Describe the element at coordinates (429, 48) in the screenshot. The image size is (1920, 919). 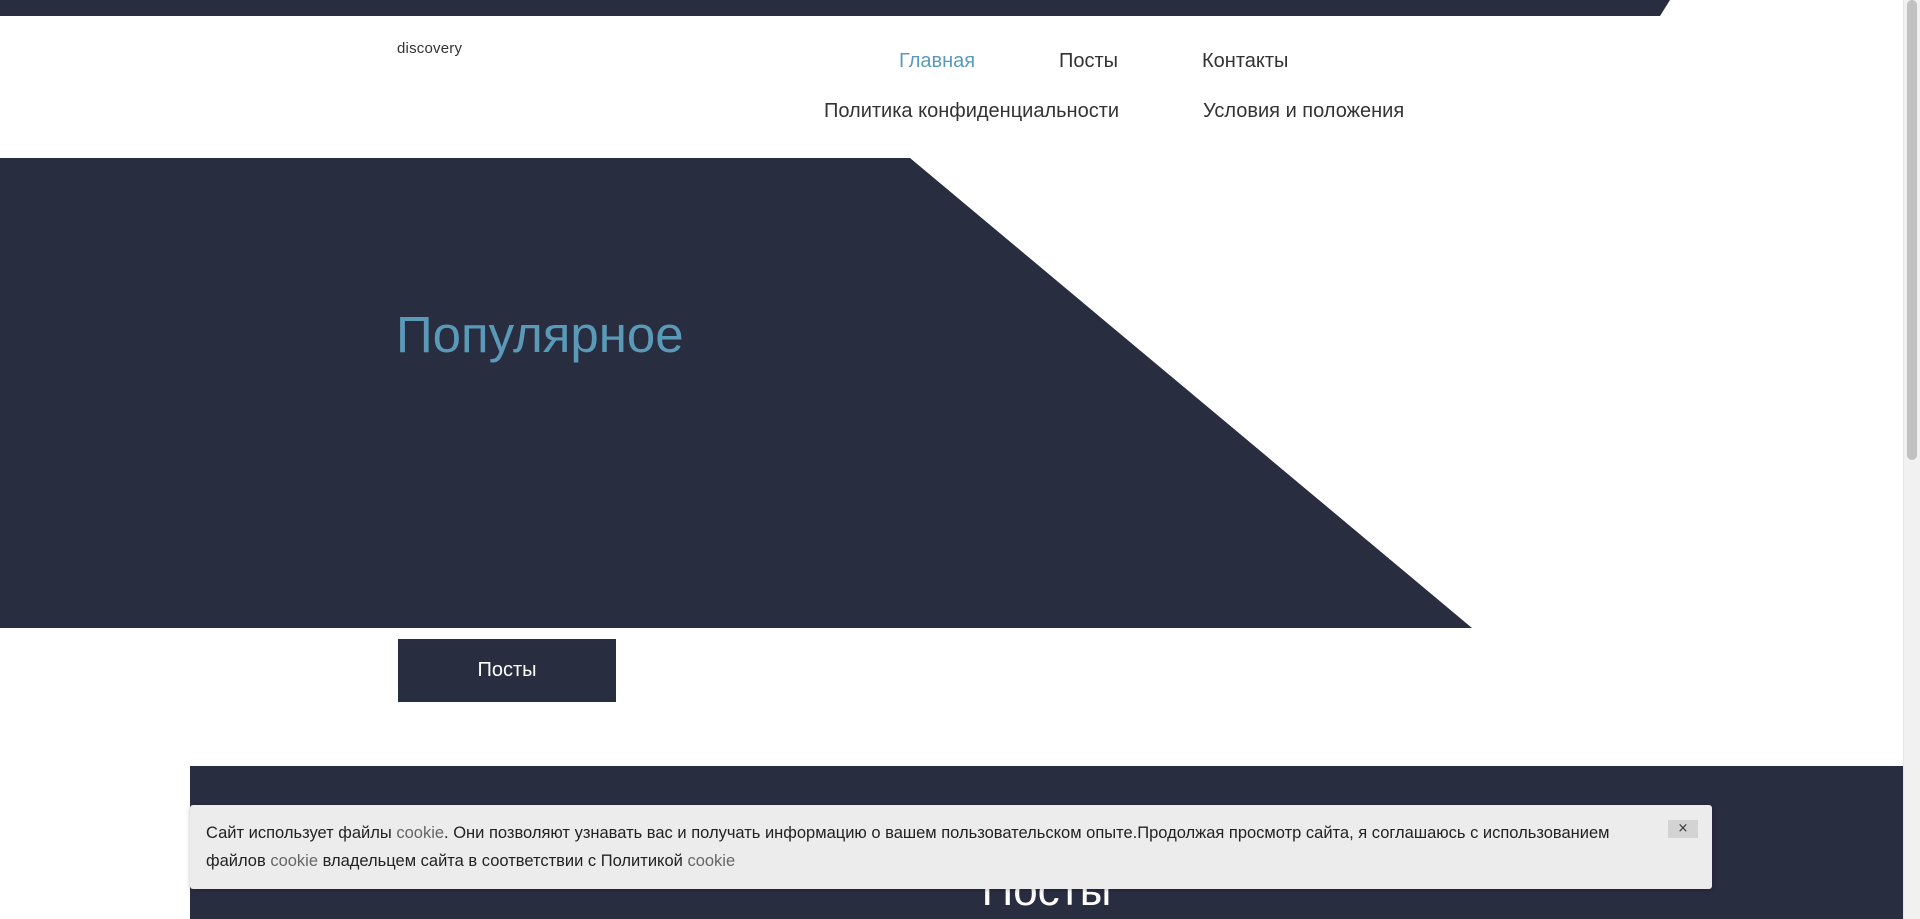
I see `site-logo: discovery` at that location.